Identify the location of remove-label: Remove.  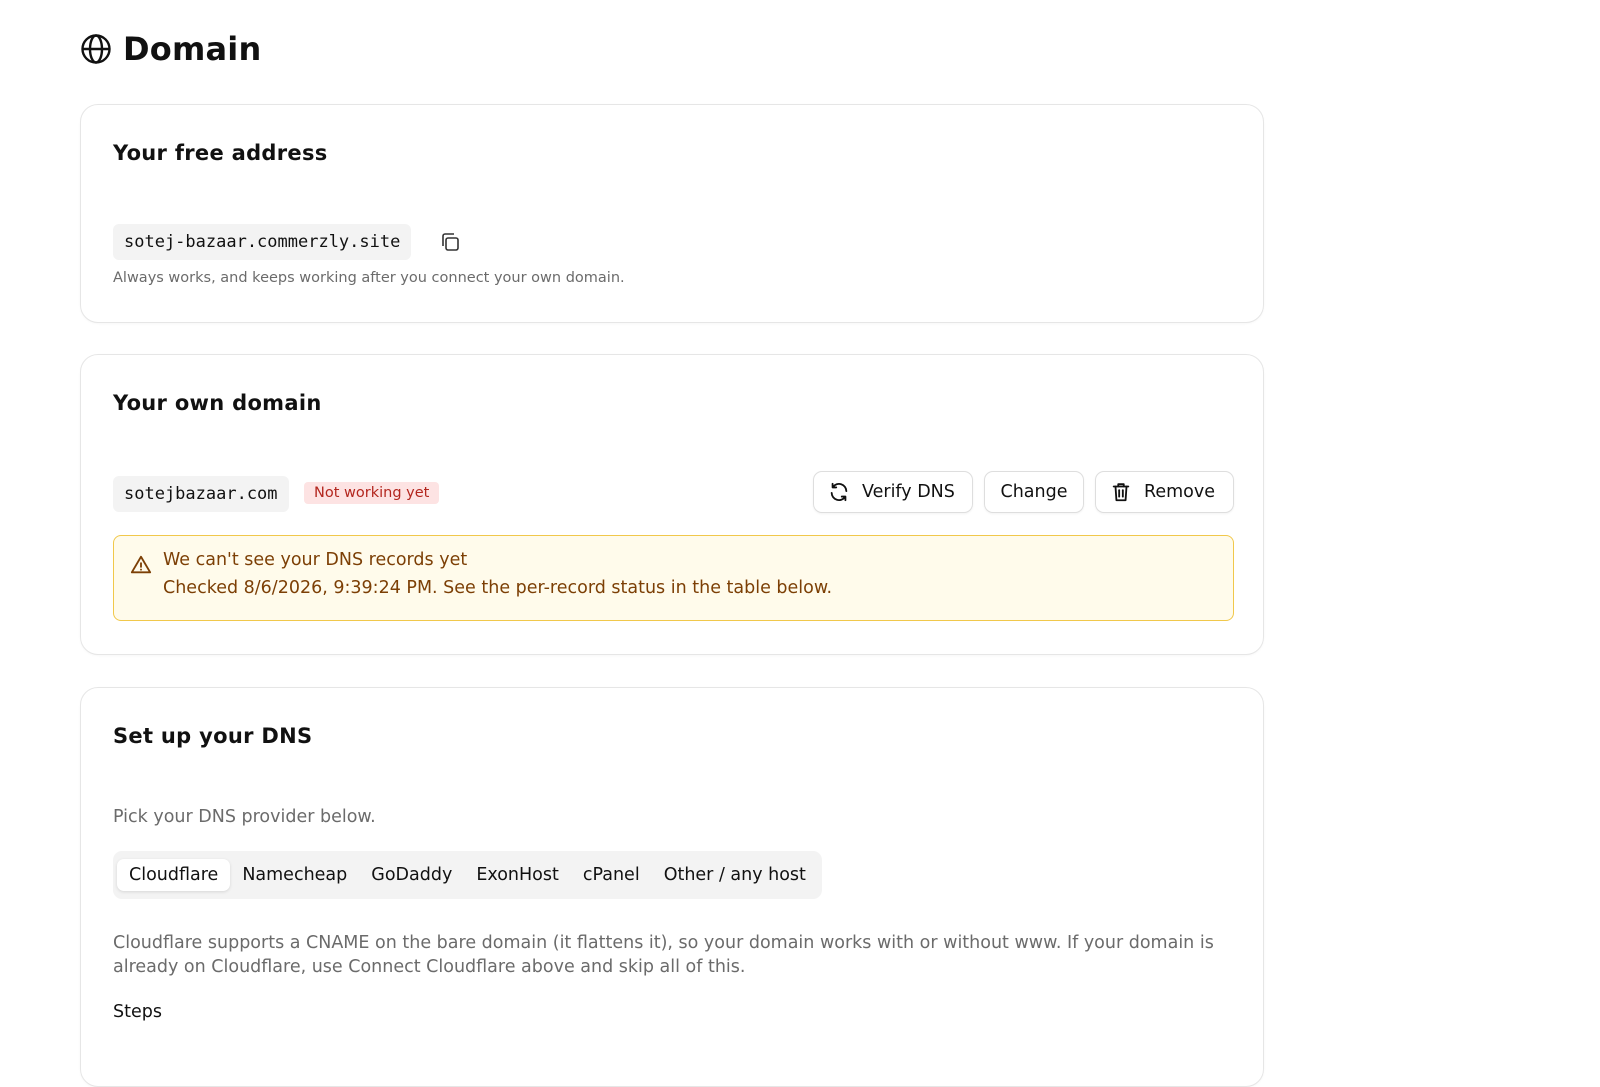
(1180, 492).